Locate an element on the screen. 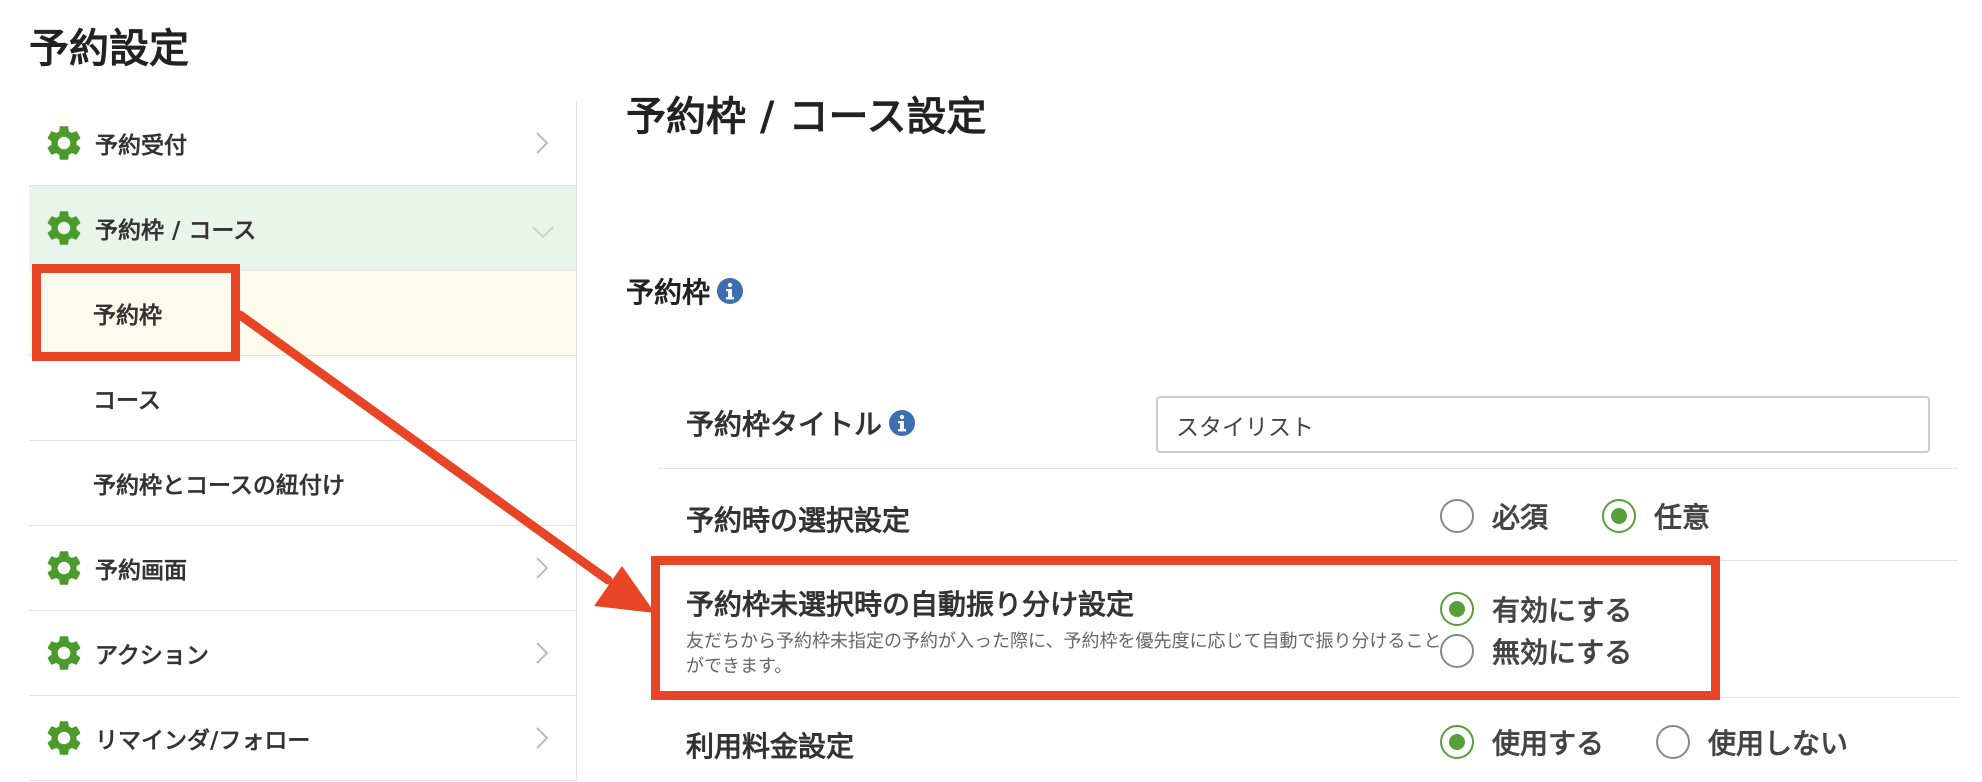  slot-title-input is located at coordinates (1543, 424).